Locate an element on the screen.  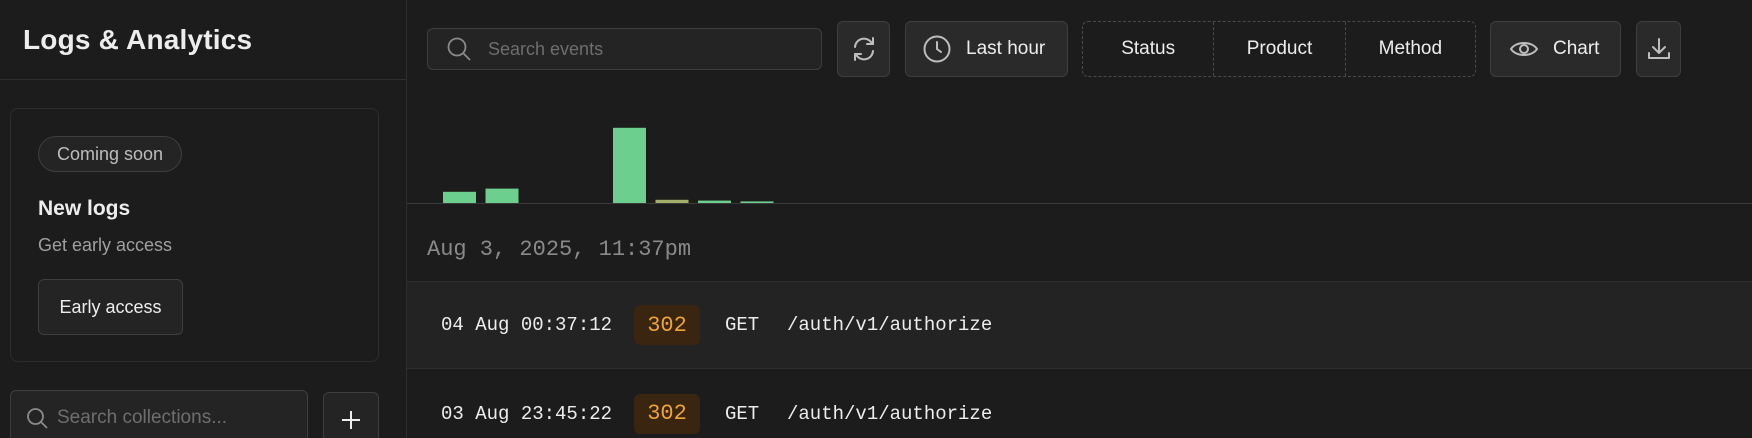
time-range-button: Last hour is located at coordinates (986, 49).